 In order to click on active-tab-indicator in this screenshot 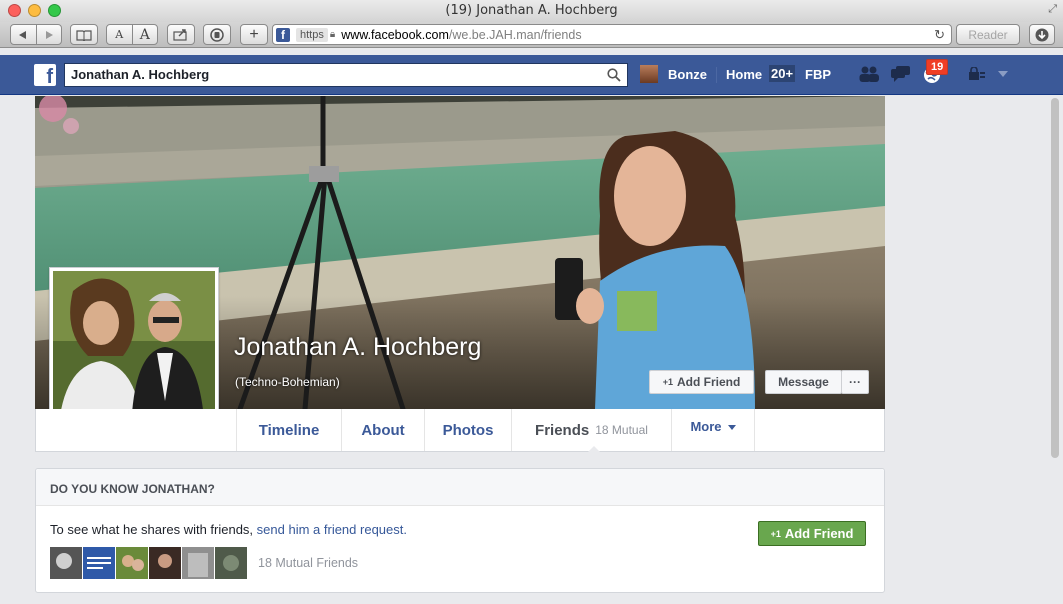, I will do `click(594, 449)`.